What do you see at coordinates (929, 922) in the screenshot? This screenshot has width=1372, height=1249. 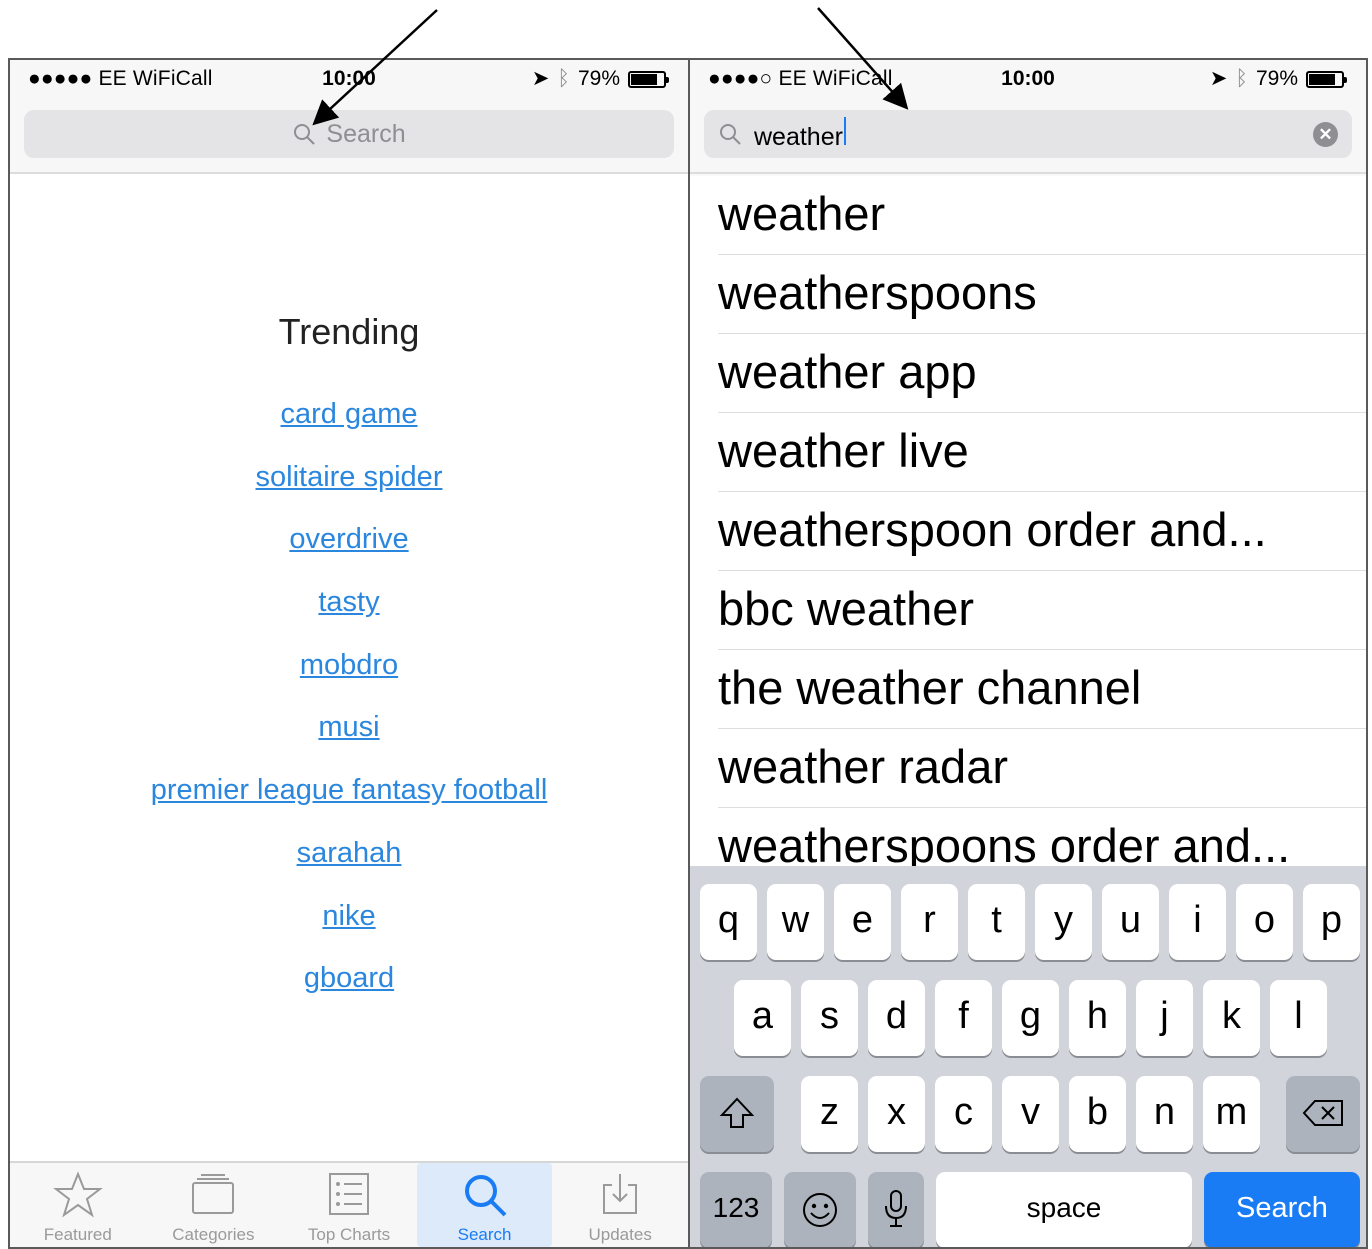 I see `key-r: r` at bounding box center [929, 922].